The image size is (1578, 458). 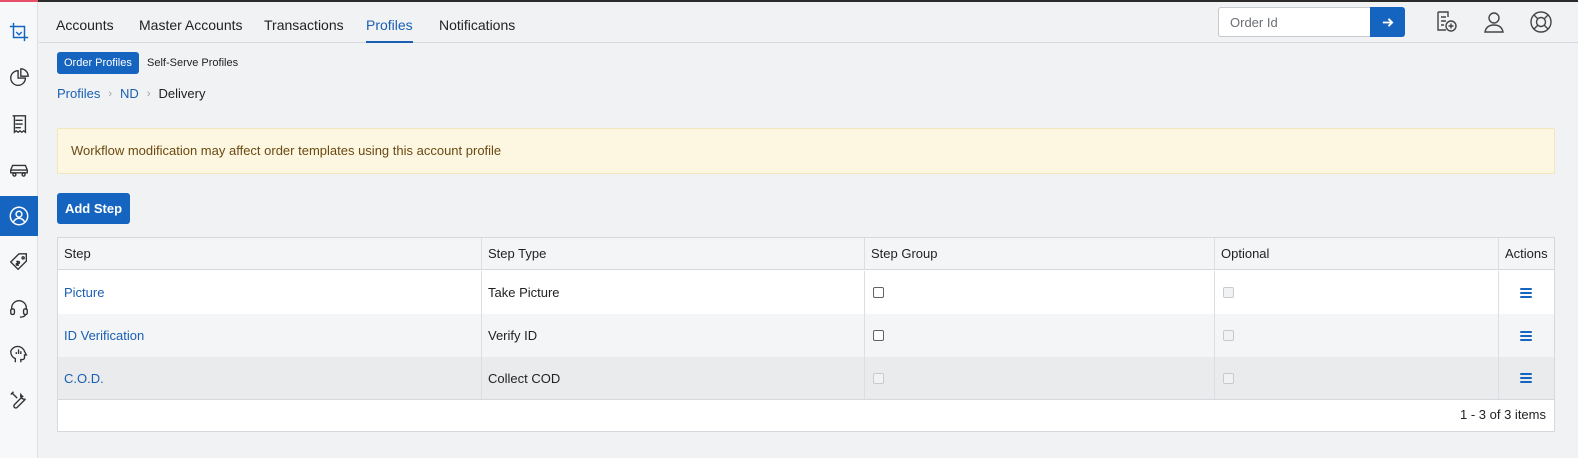 I want to click on sidebar-item-orders, so click(x=19, y=124).